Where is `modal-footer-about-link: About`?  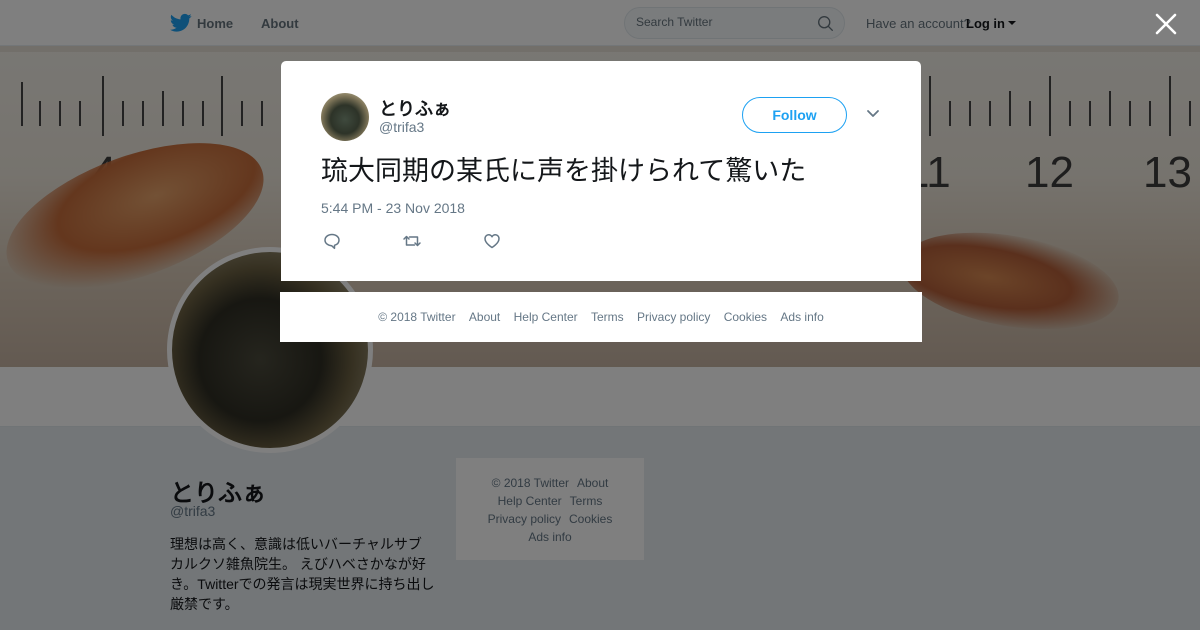
modal-footer-about-link: About is located at coordinates (484, 317).